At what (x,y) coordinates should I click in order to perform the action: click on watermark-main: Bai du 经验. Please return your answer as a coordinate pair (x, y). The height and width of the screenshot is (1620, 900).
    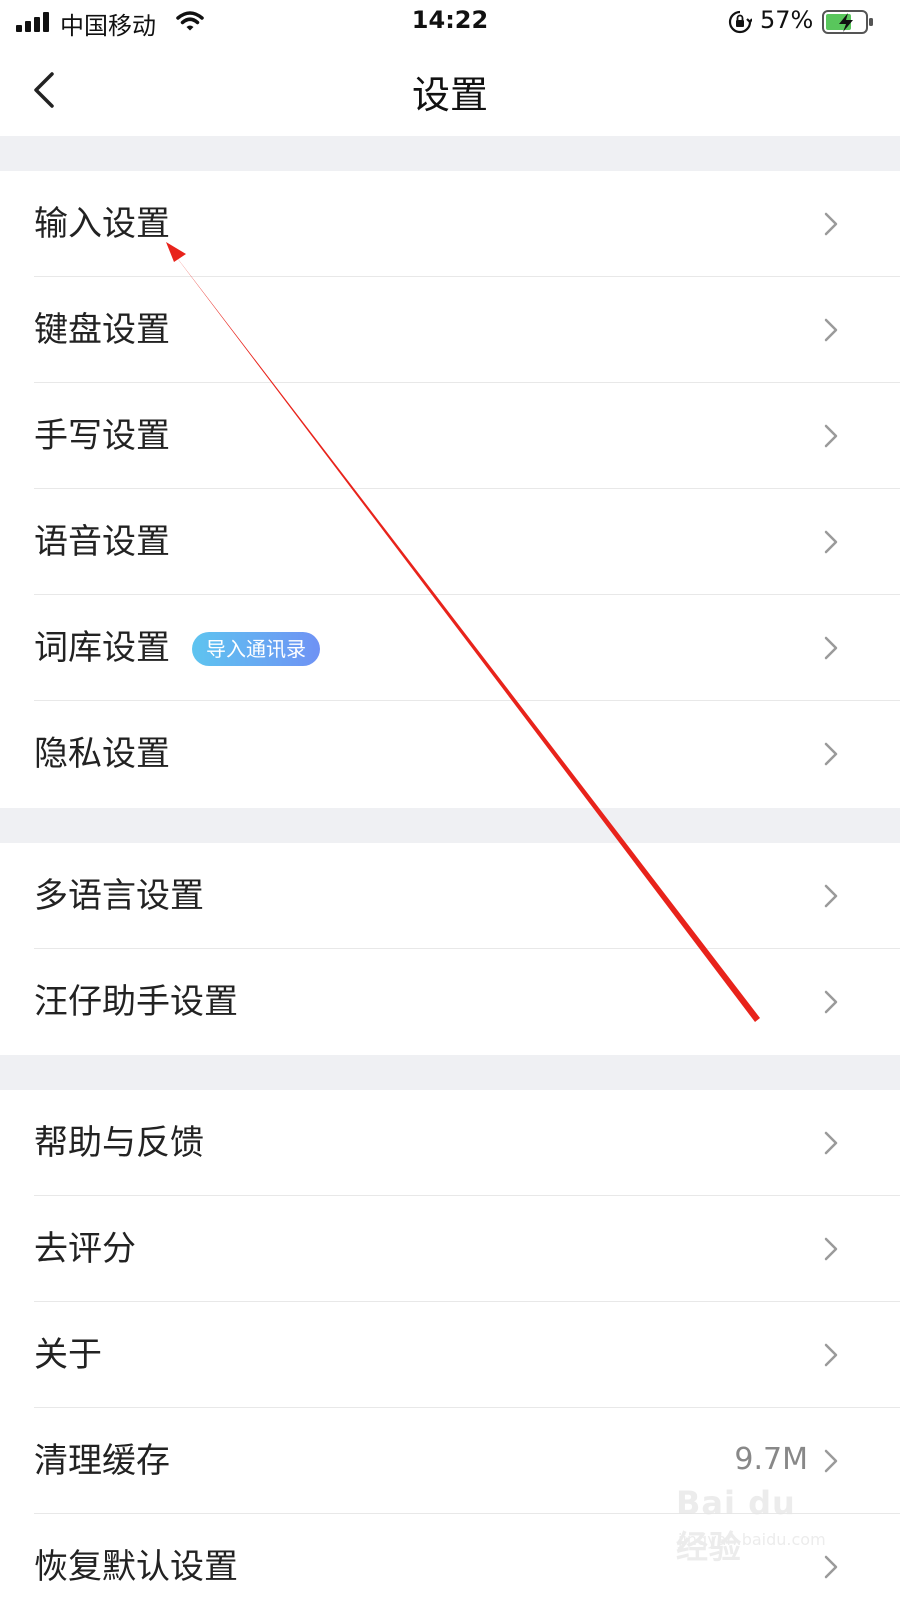
    Looking at the image, I should click on (736, 1525).